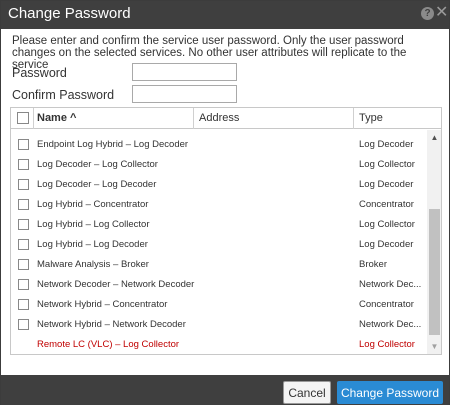 This screenshot has width=450, height=405. Describe the element at coordinates (108, 344) in the screenshot. I see `service-name: Remote LC (VLC) – Log Collector` at that location.